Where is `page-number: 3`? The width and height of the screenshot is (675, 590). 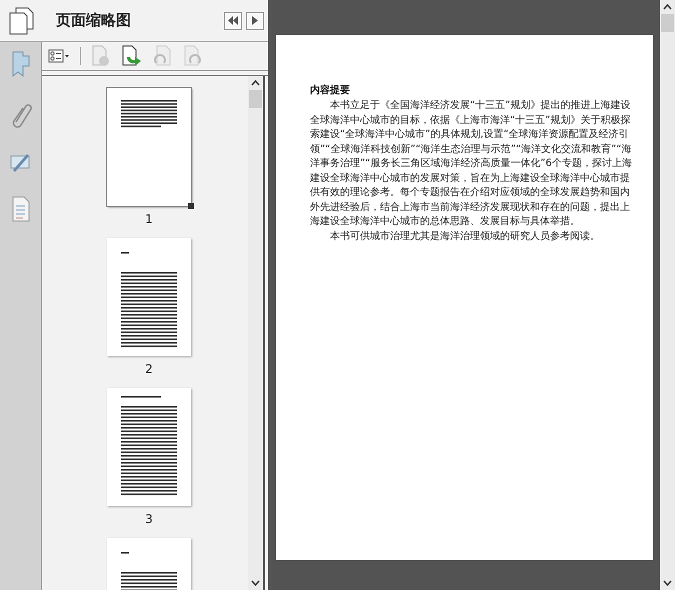
page-number: 3 is located at coordinates (149, 519).